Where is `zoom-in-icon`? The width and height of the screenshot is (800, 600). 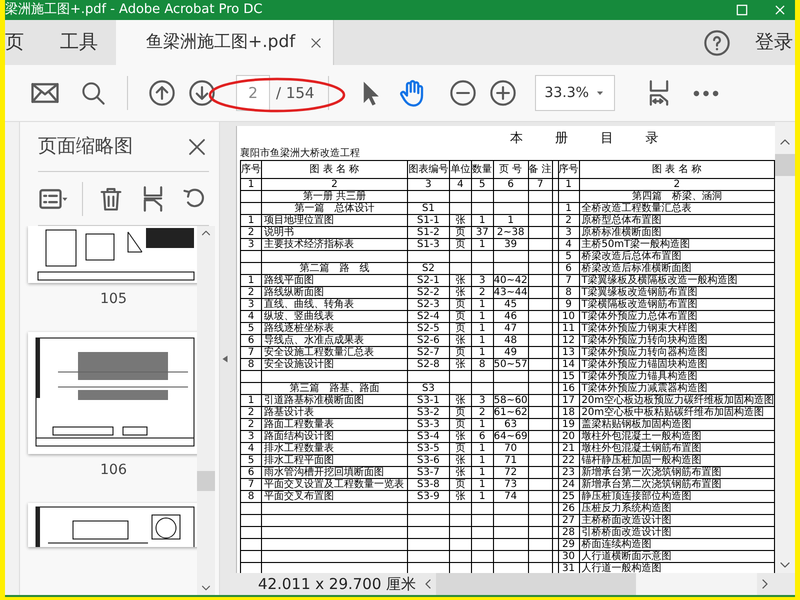
zoom-in-icon is located at coordinates (503, 93).